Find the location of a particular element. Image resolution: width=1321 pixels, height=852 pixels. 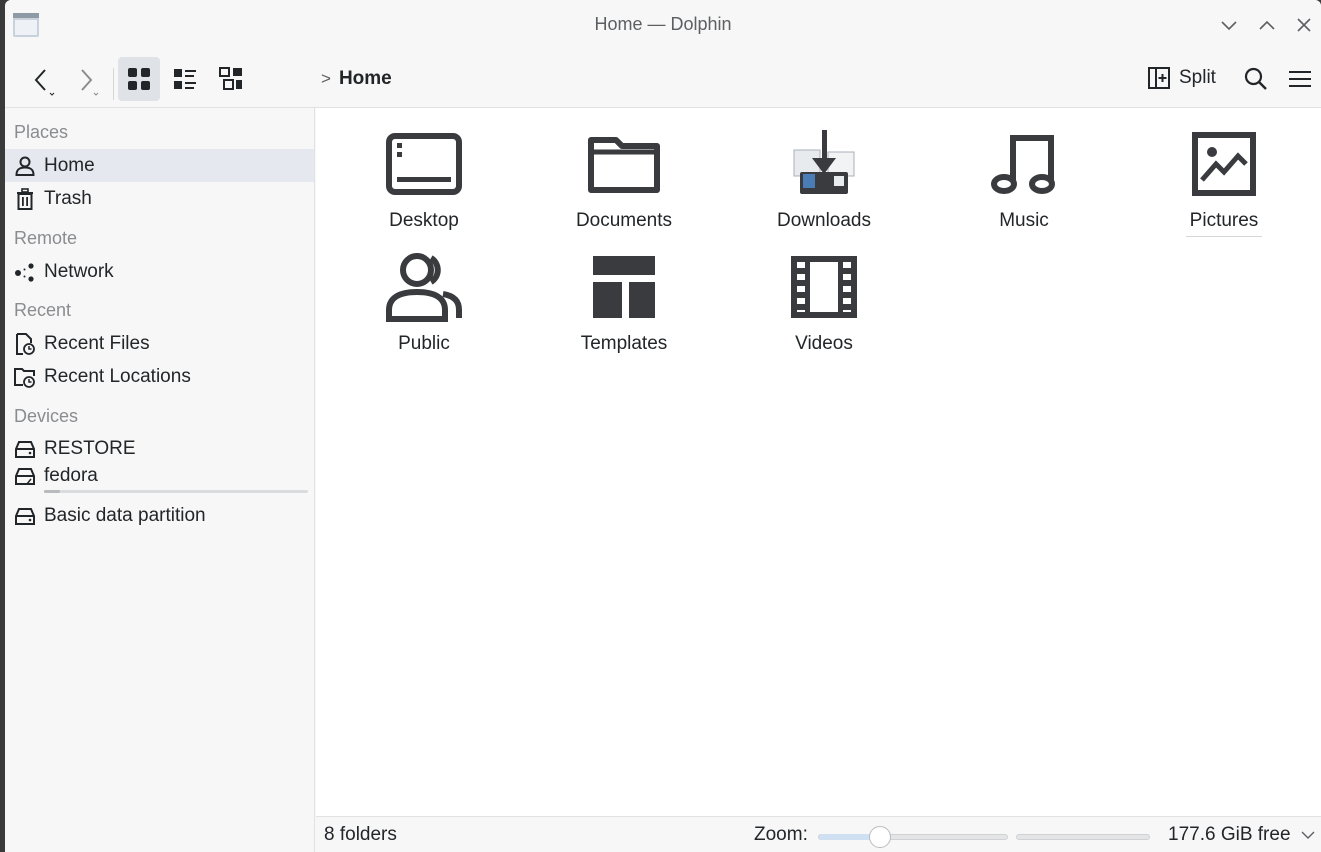

item-label: Public is located at coordinates (424, 343).